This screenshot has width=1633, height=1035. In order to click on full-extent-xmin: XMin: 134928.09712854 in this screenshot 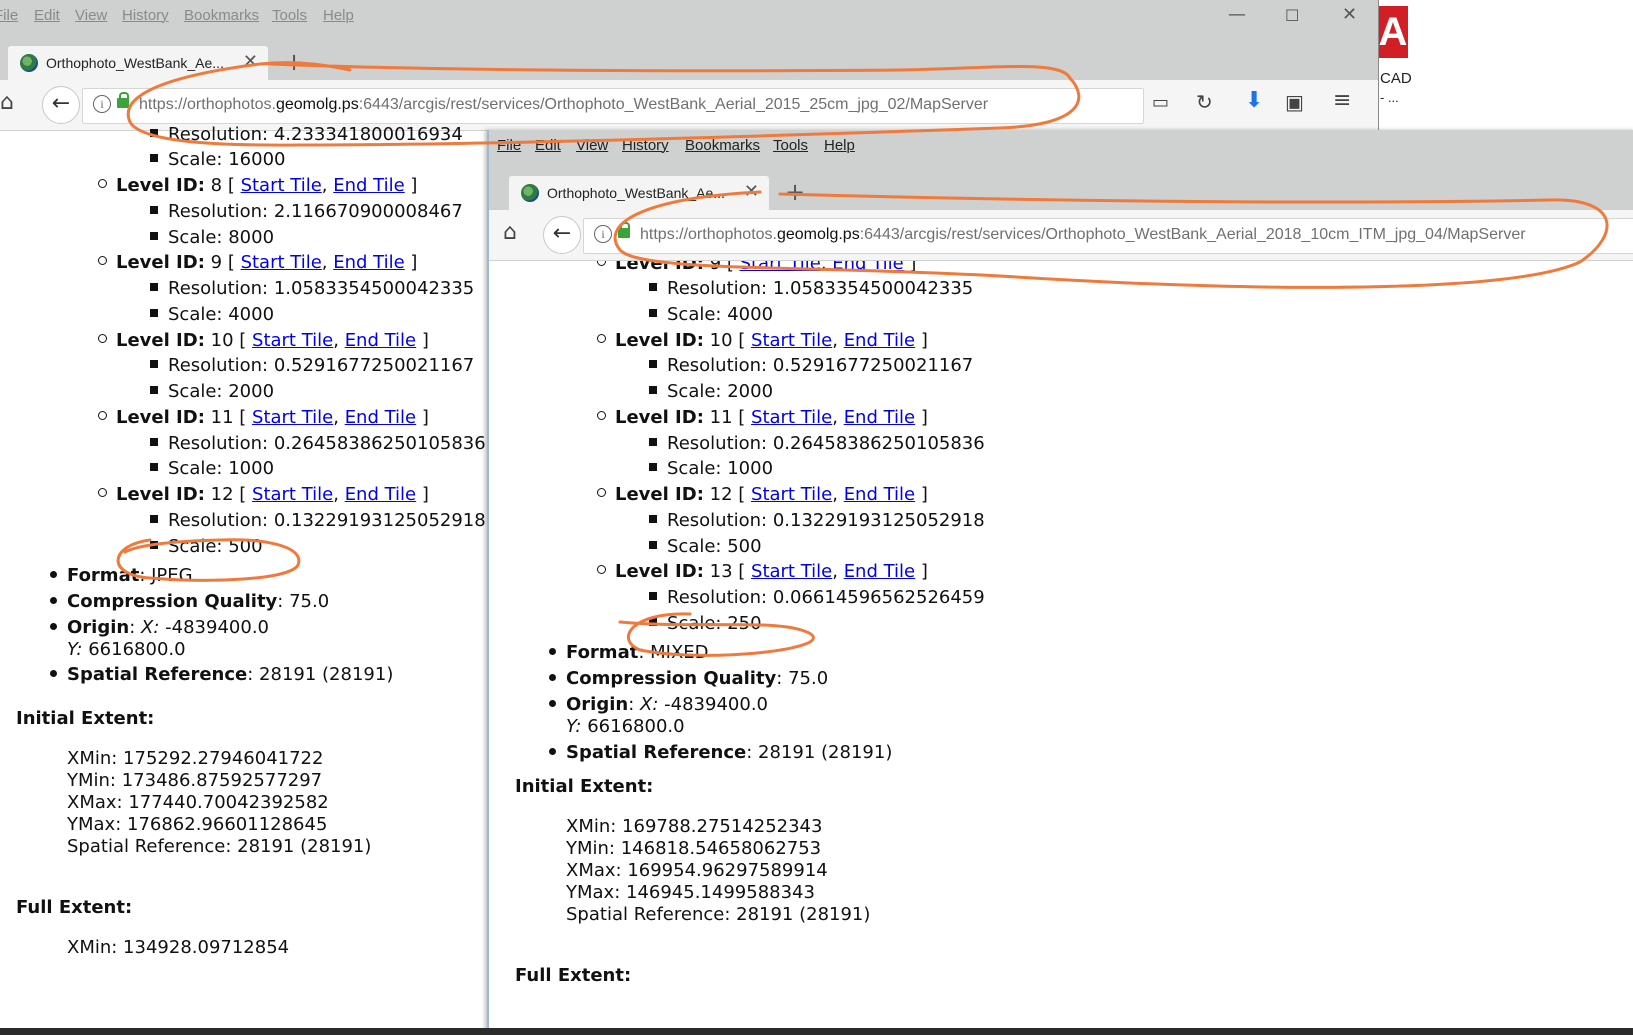, I will do `click(178, 947)`.